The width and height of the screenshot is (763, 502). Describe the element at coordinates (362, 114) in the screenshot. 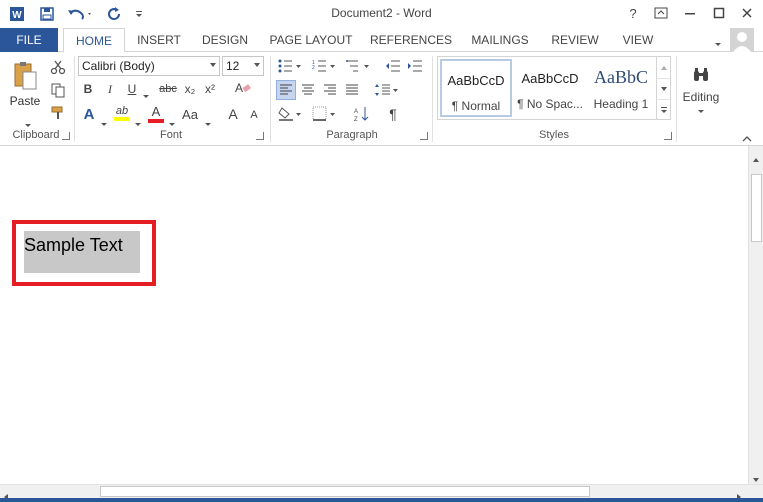

I see `sort-icon: AZ` at that location.